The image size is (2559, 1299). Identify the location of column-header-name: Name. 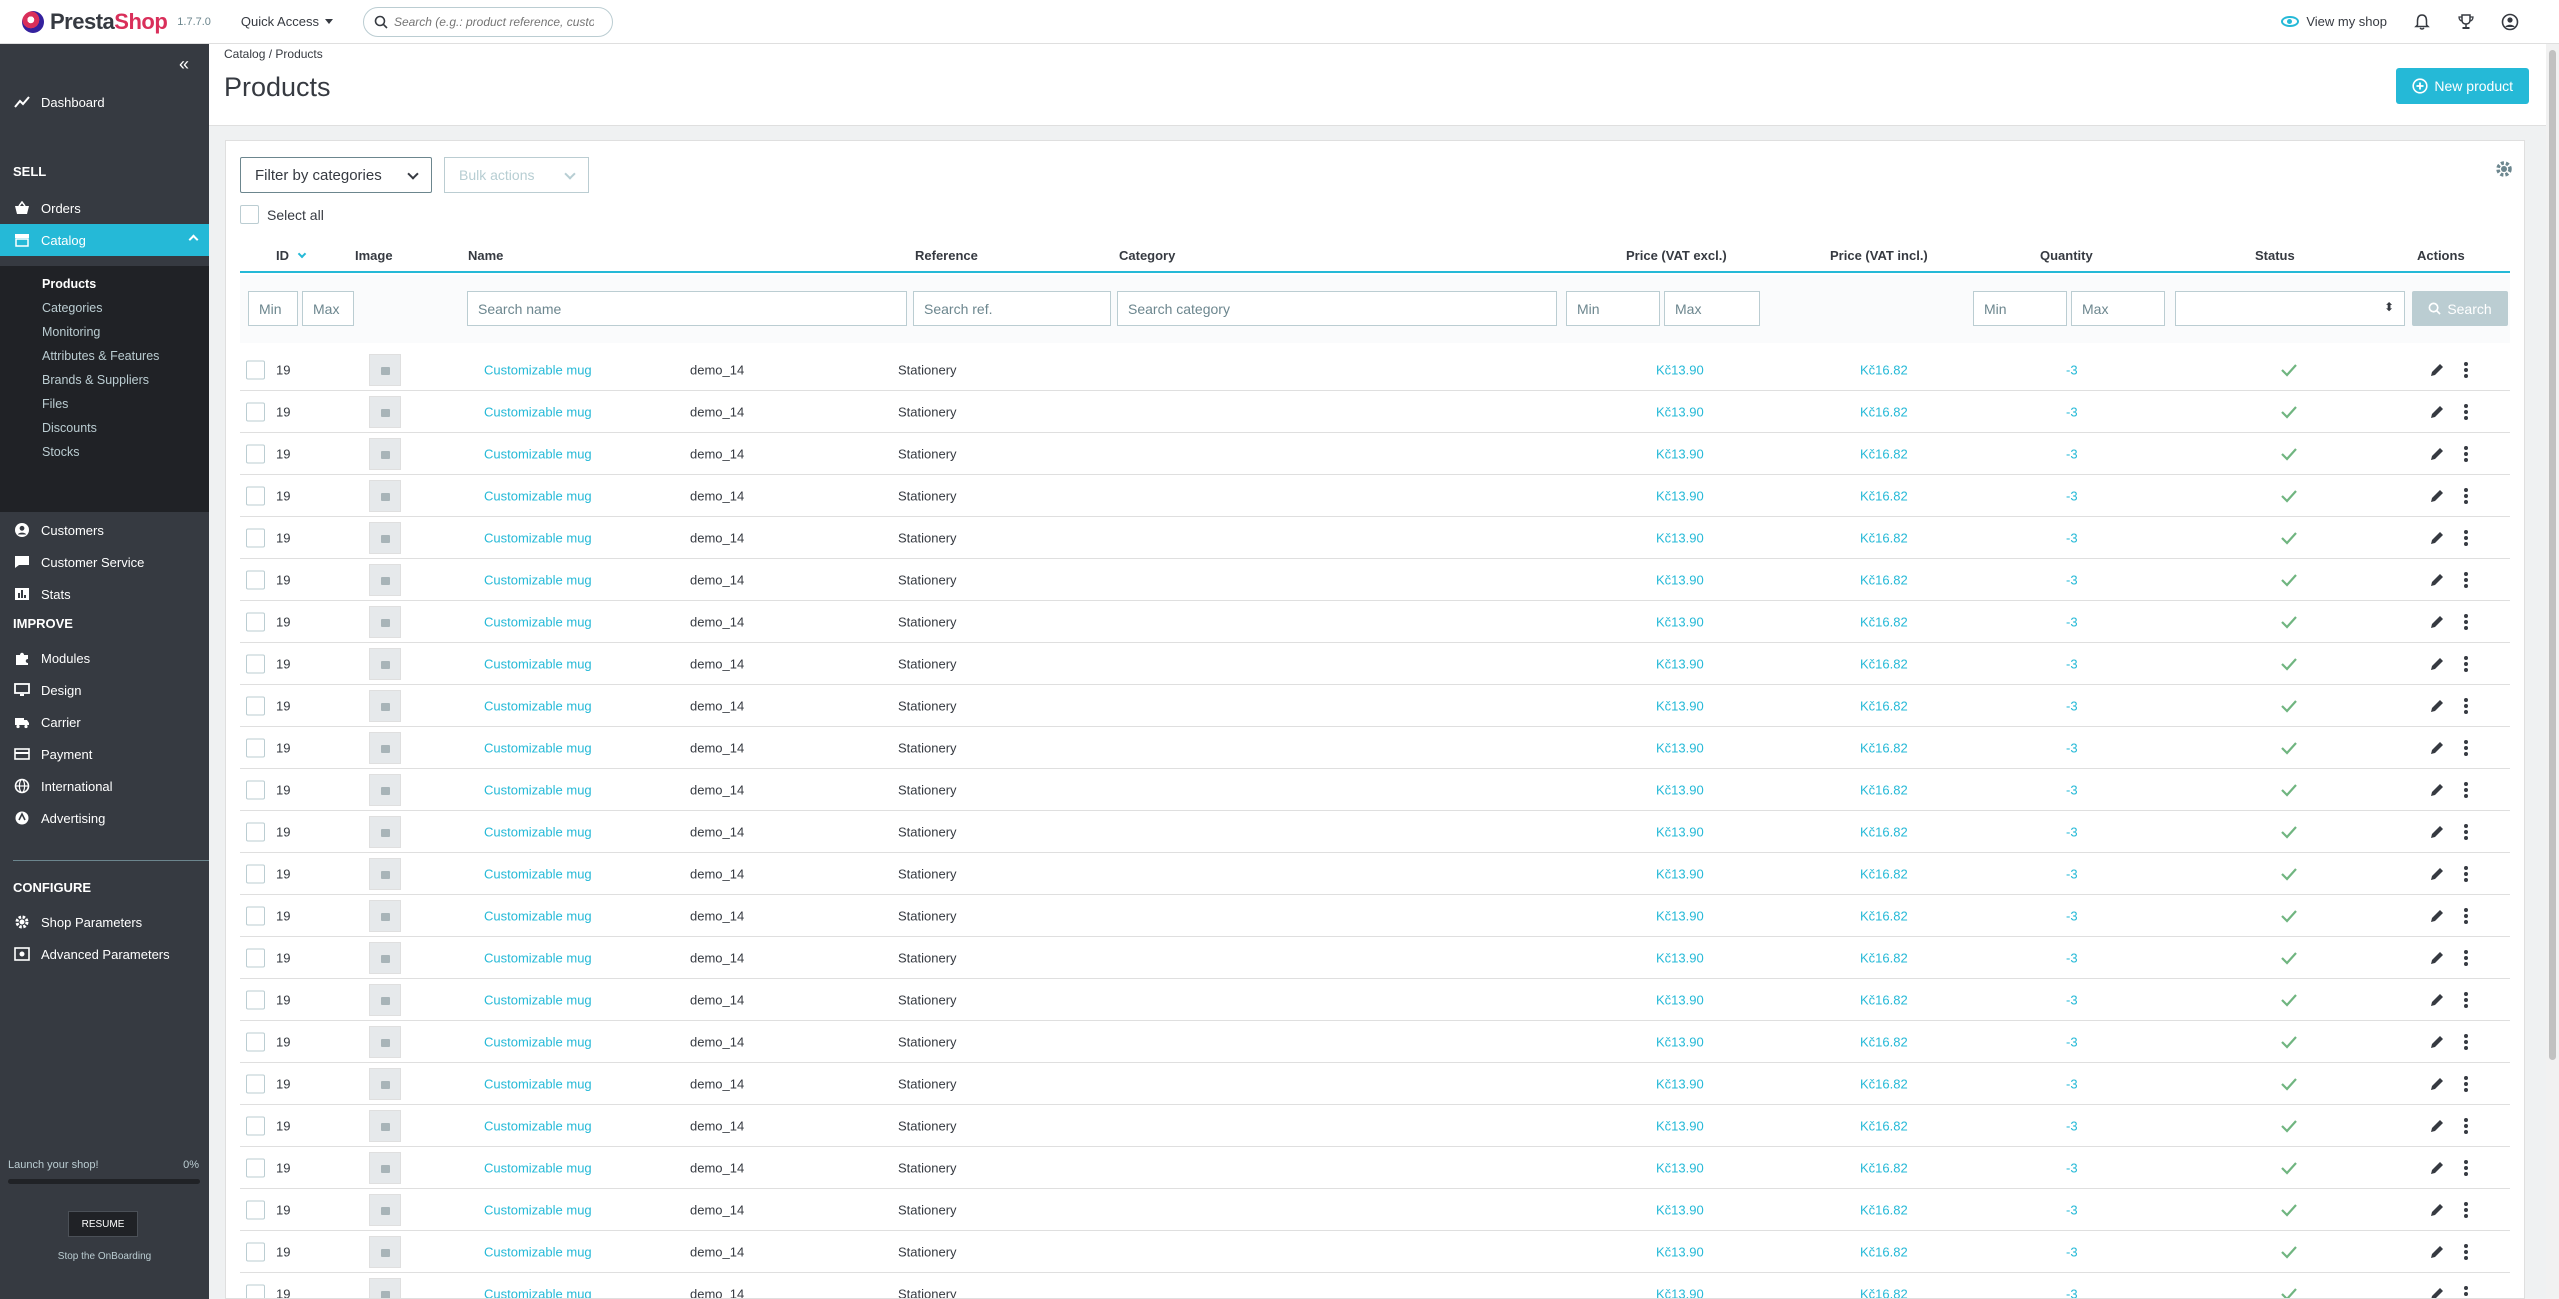
(485, 255).